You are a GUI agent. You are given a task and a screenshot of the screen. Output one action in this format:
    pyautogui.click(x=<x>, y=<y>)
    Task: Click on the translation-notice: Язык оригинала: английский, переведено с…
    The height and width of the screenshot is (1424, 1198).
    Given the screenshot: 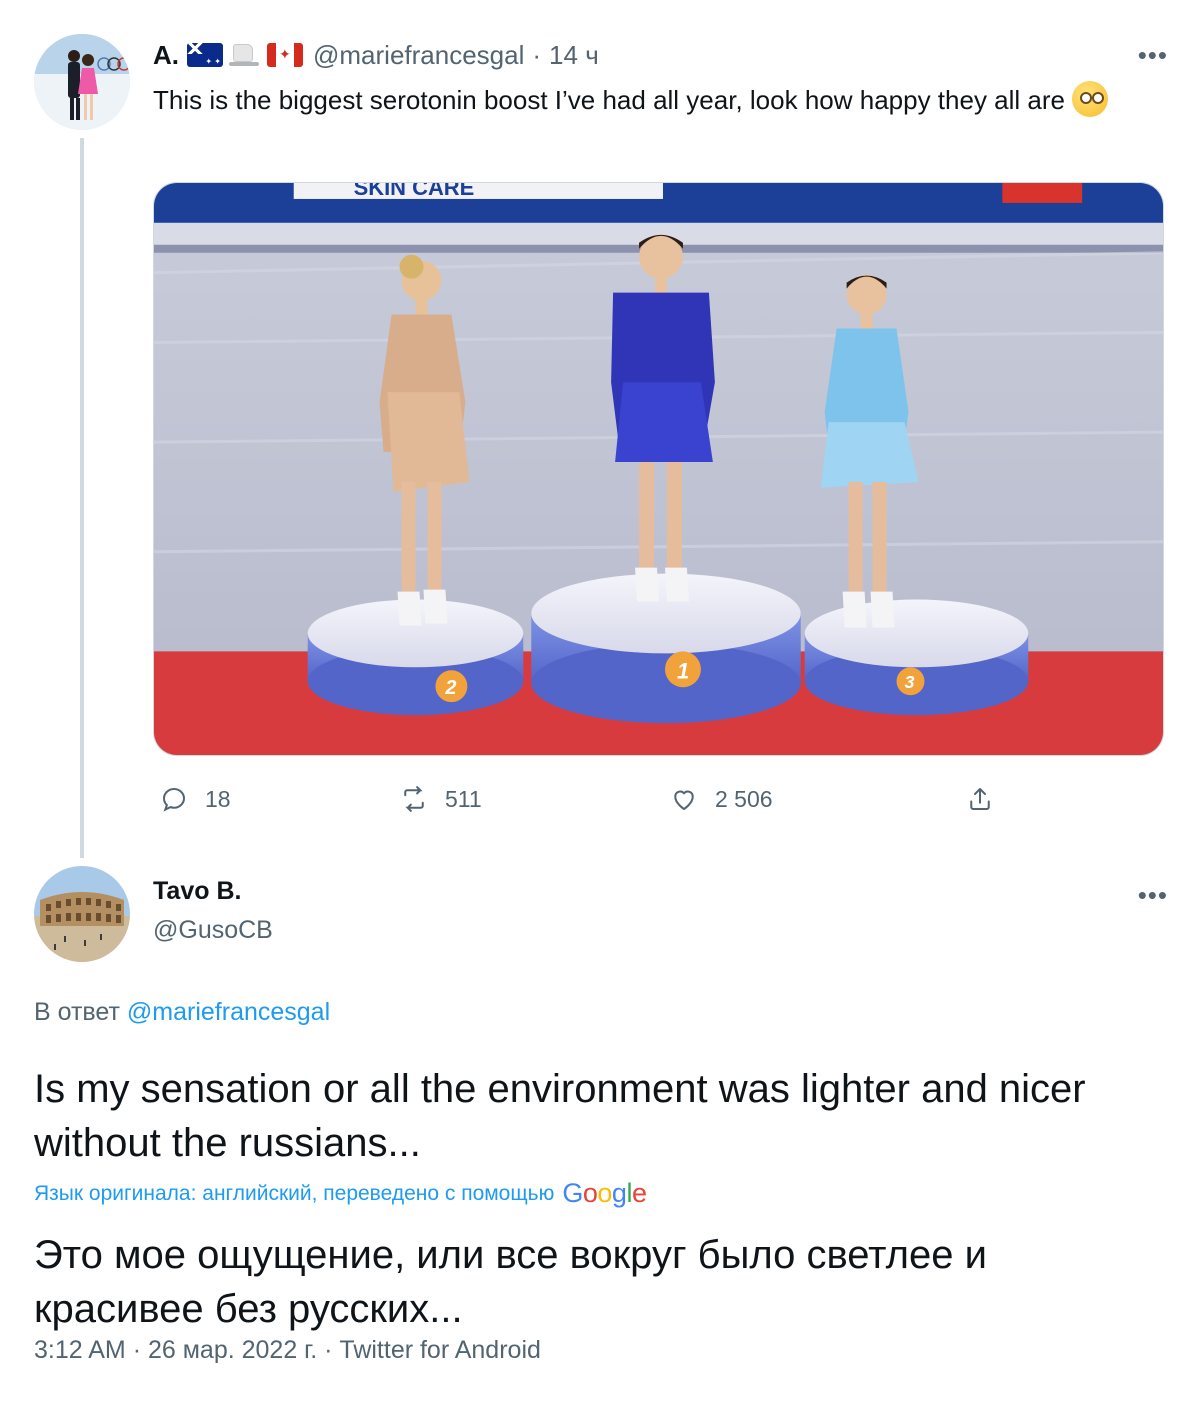 What is the action you would take?
    pyautogui.click(x=340, y=1193)
    